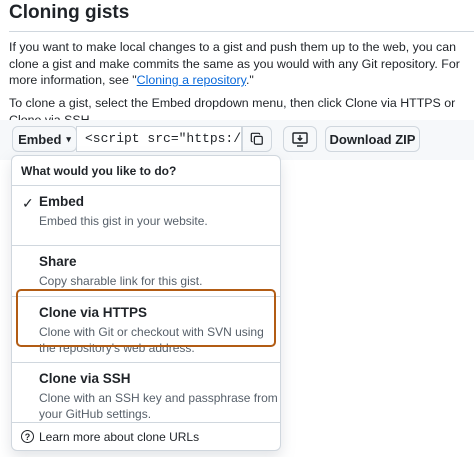 This screenshot has height=457, width=474. What do you see at coordinates (27, 436) in the screenshot?
I see `question-icon: ?` at bounding box center [27, 436].